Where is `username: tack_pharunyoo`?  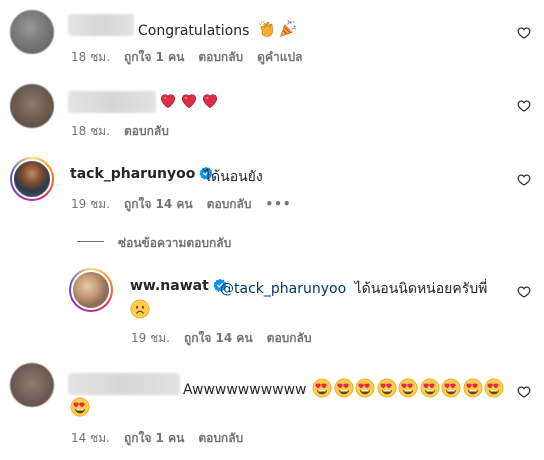 username: tack_pharunyoo is located at coordinates (141, 174).